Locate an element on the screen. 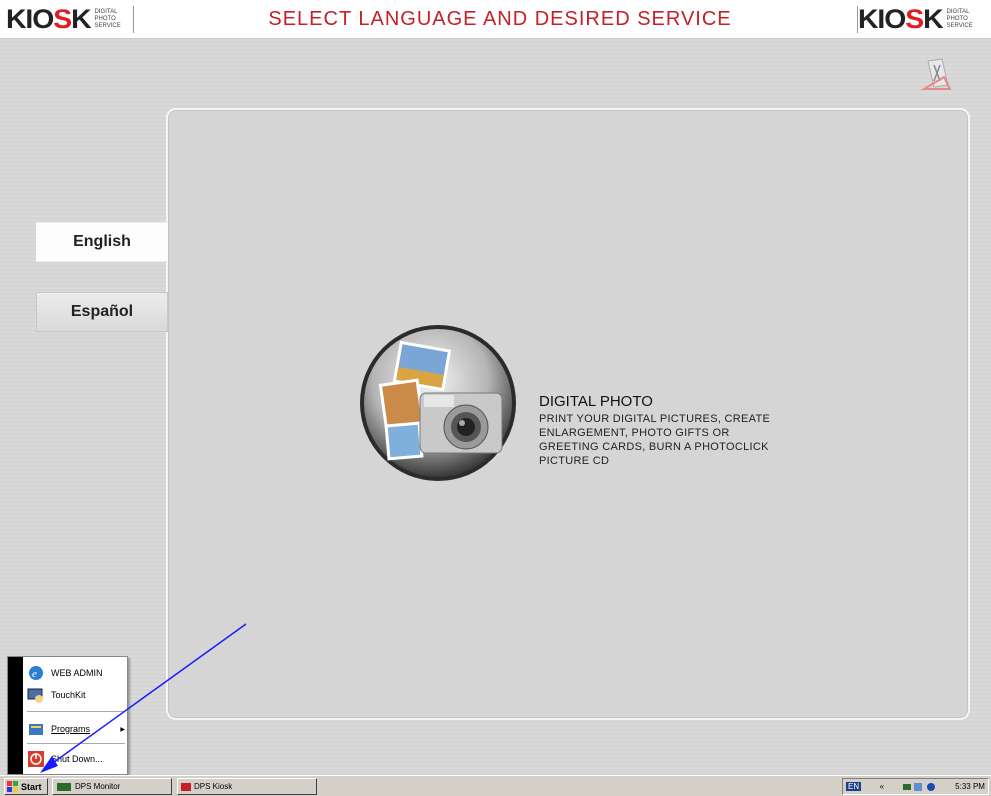 This screenshot has width=991, height=796. taskbar: Start DPS Monitor DPS Kiosk EN « 5:33 PM is located at coordinates (495, 785).